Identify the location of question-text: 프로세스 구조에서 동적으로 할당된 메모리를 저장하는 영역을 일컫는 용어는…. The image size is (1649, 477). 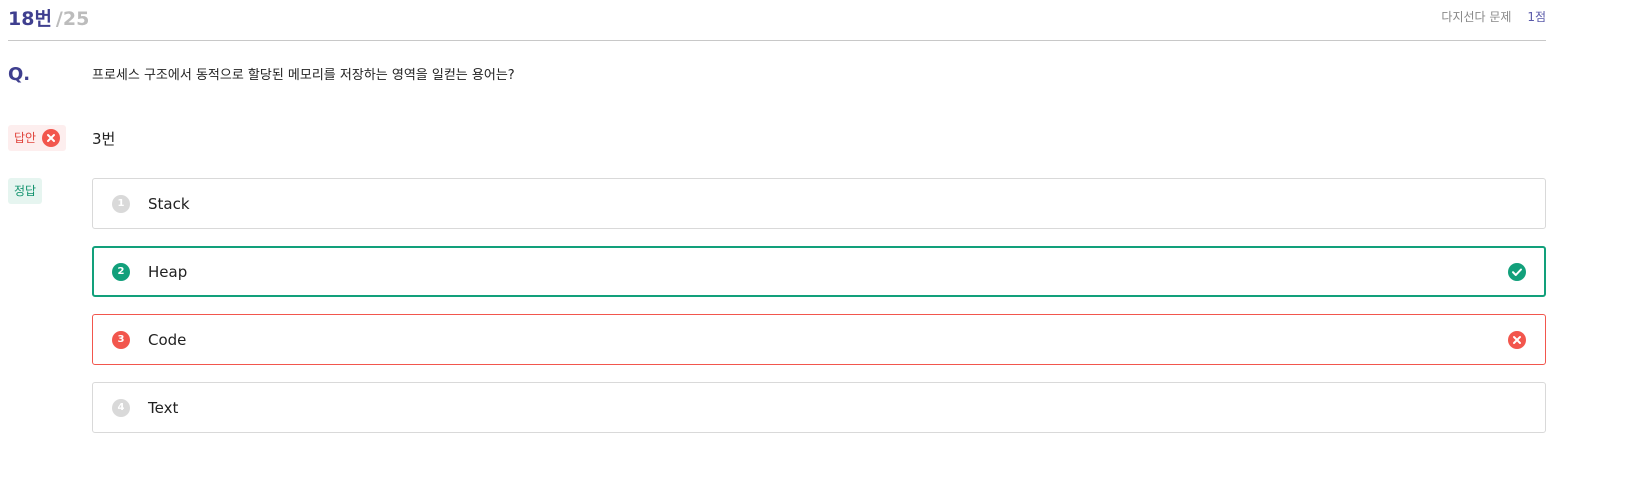
(303, 75).